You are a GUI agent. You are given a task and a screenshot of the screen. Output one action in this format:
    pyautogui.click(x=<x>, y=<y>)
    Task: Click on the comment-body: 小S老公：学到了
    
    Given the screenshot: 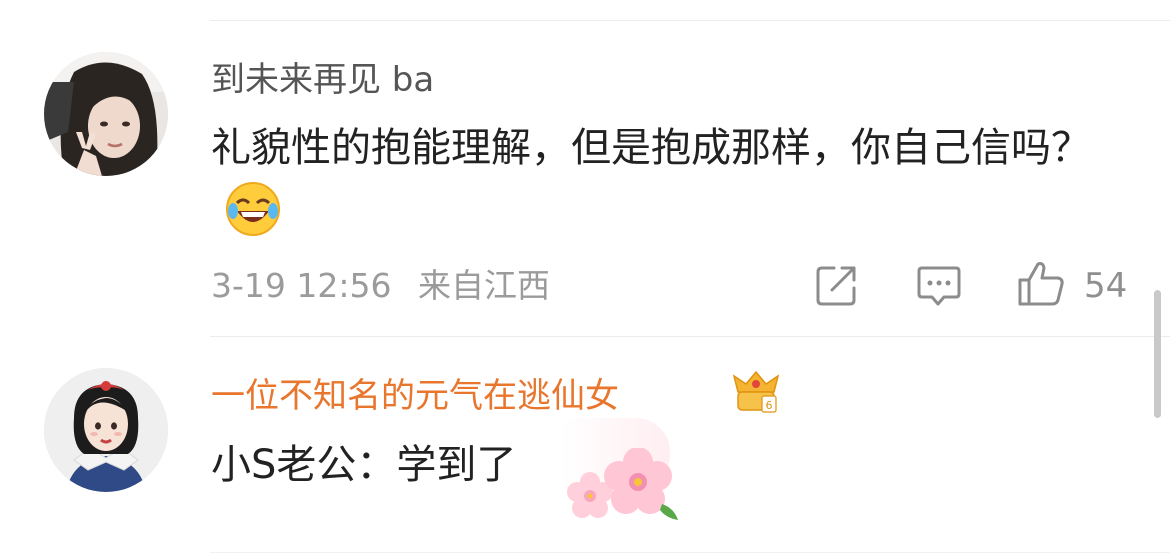 What is the action you would take?
    pyautogui.click(x=364, y=465)
    